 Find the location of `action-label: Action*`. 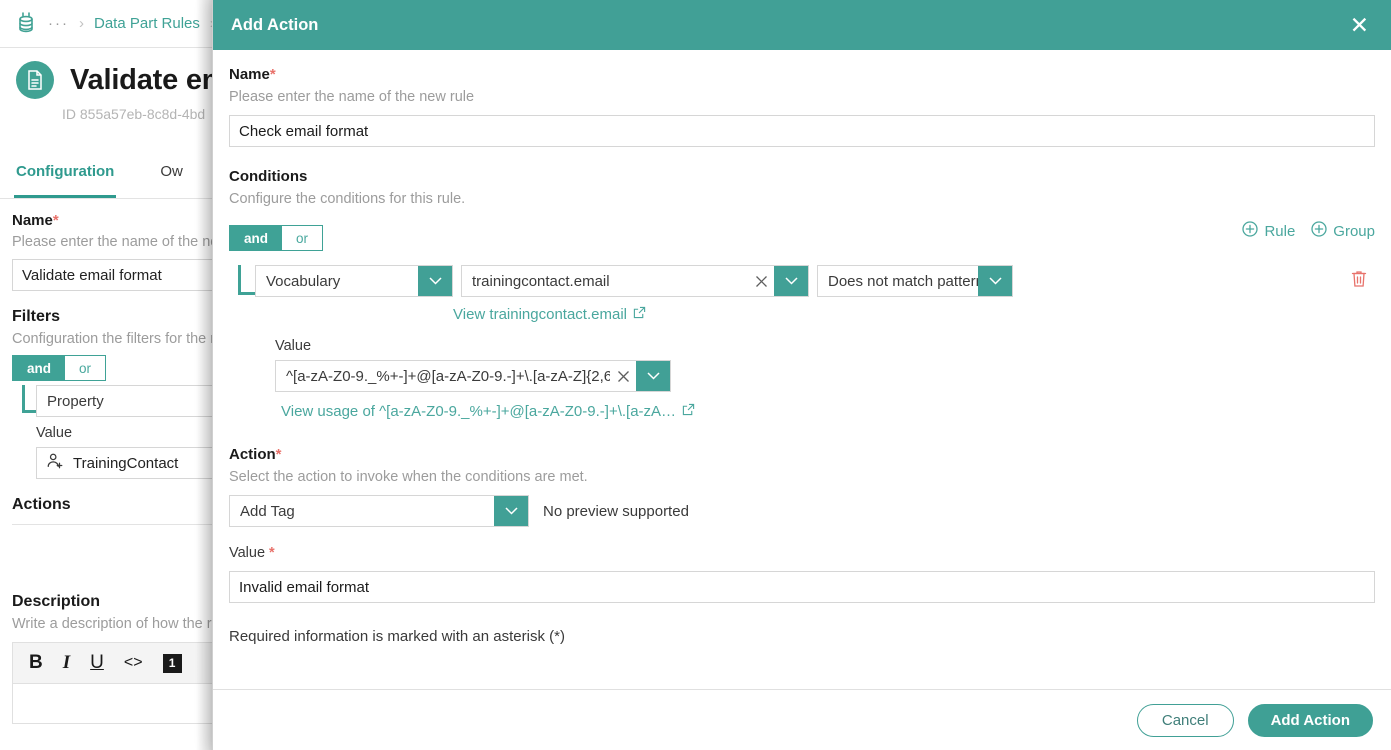

action-label: Action* is located at coordinates (255, 454).